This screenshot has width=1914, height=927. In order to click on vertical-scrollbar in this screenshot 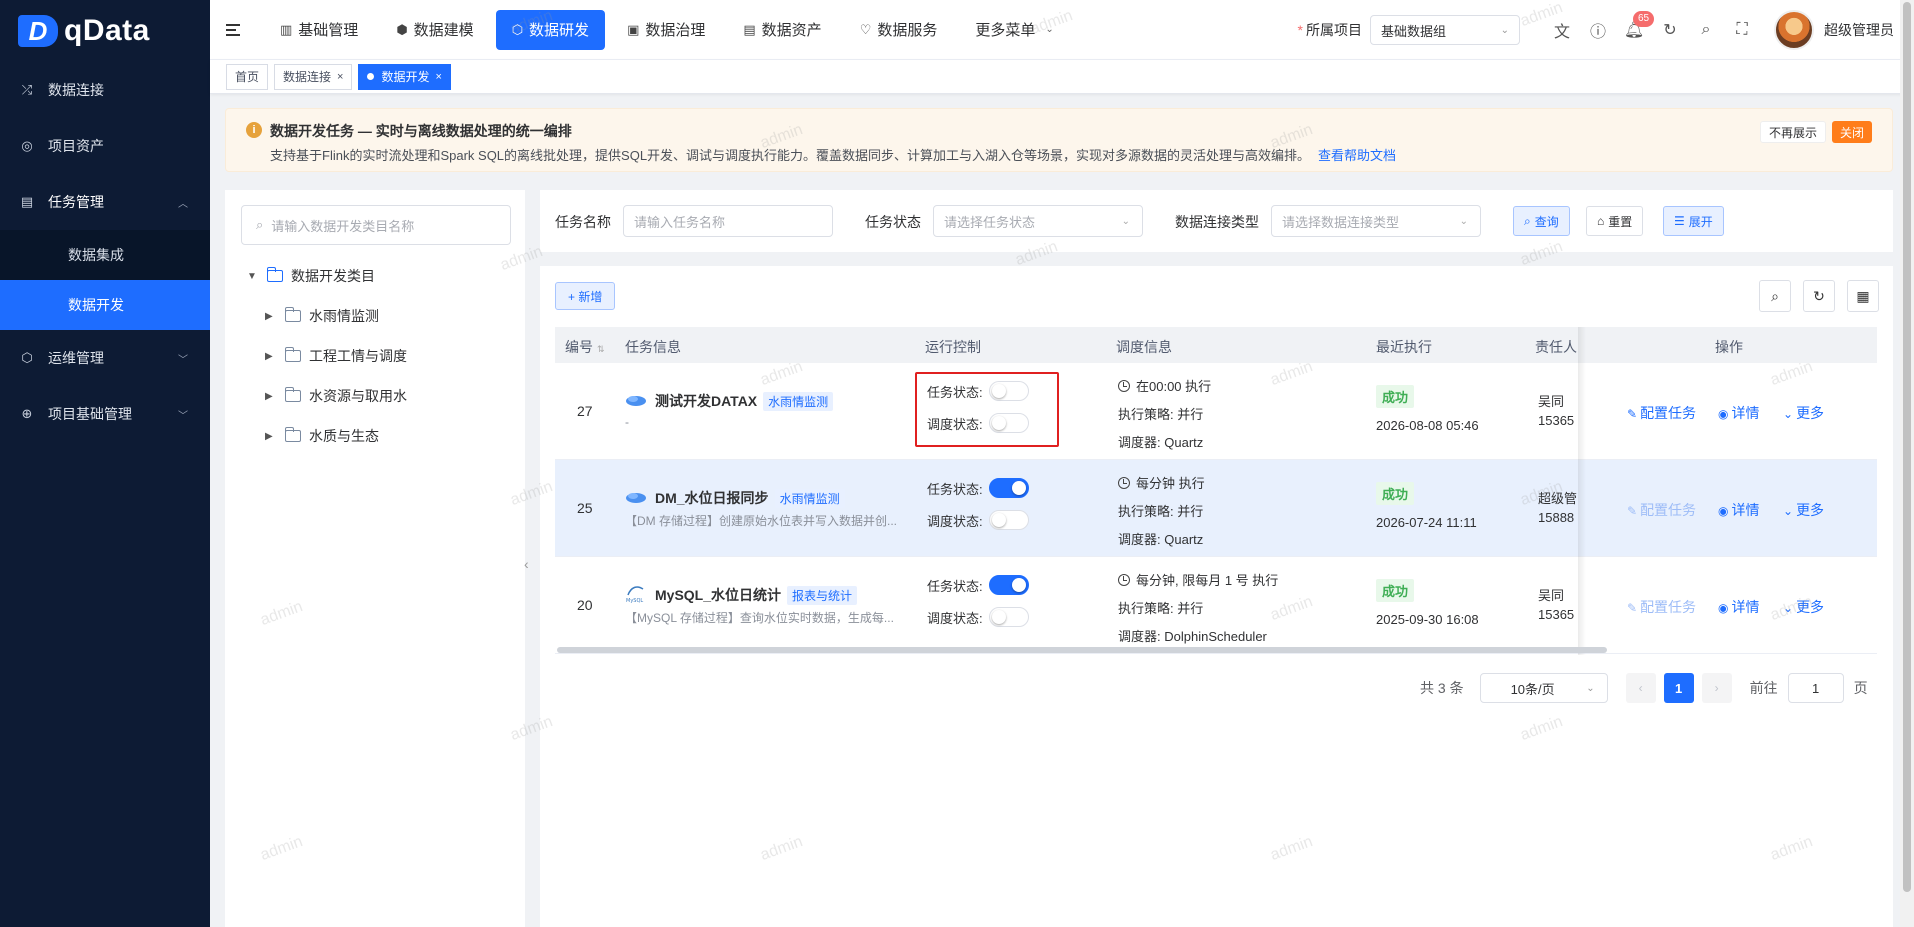, I will do `click(1907, 463)`.